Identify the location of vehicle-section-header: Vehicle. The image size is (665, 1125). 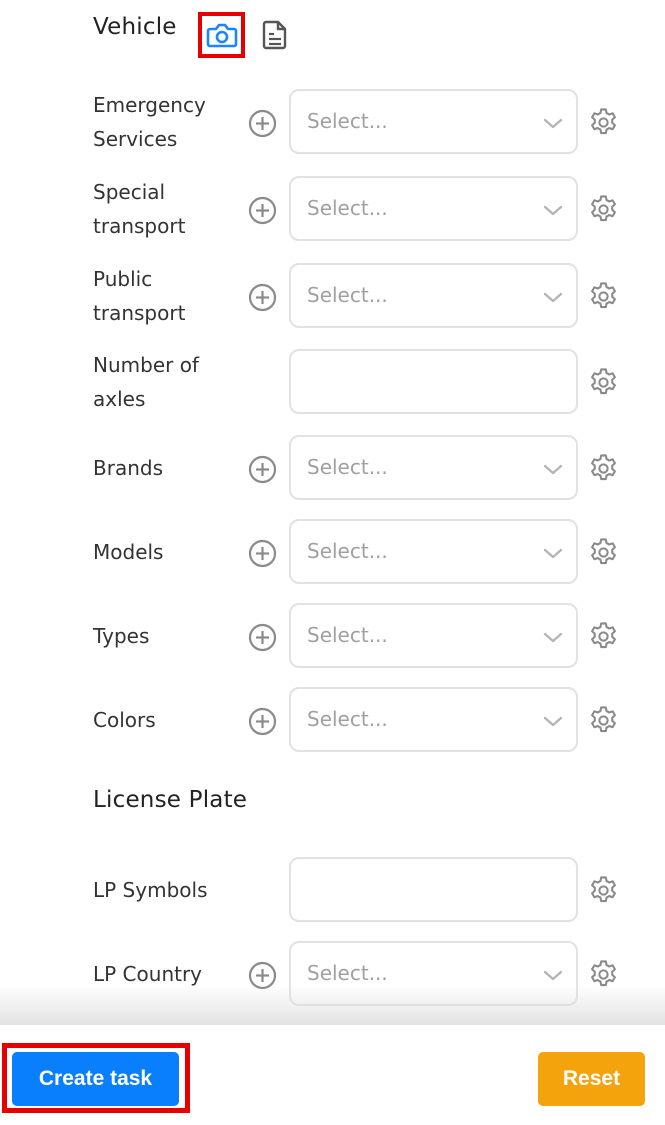
(135, 27).